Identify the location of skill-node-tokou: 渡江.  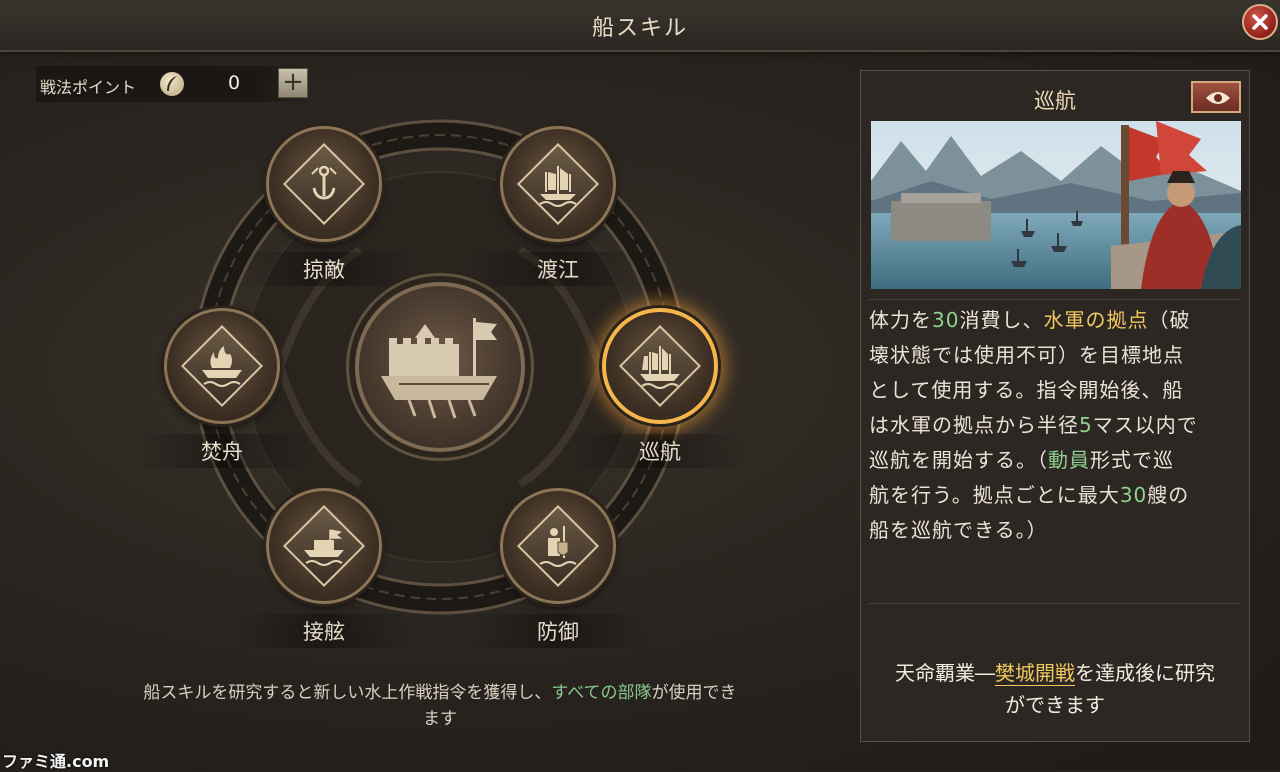
(558, 206).